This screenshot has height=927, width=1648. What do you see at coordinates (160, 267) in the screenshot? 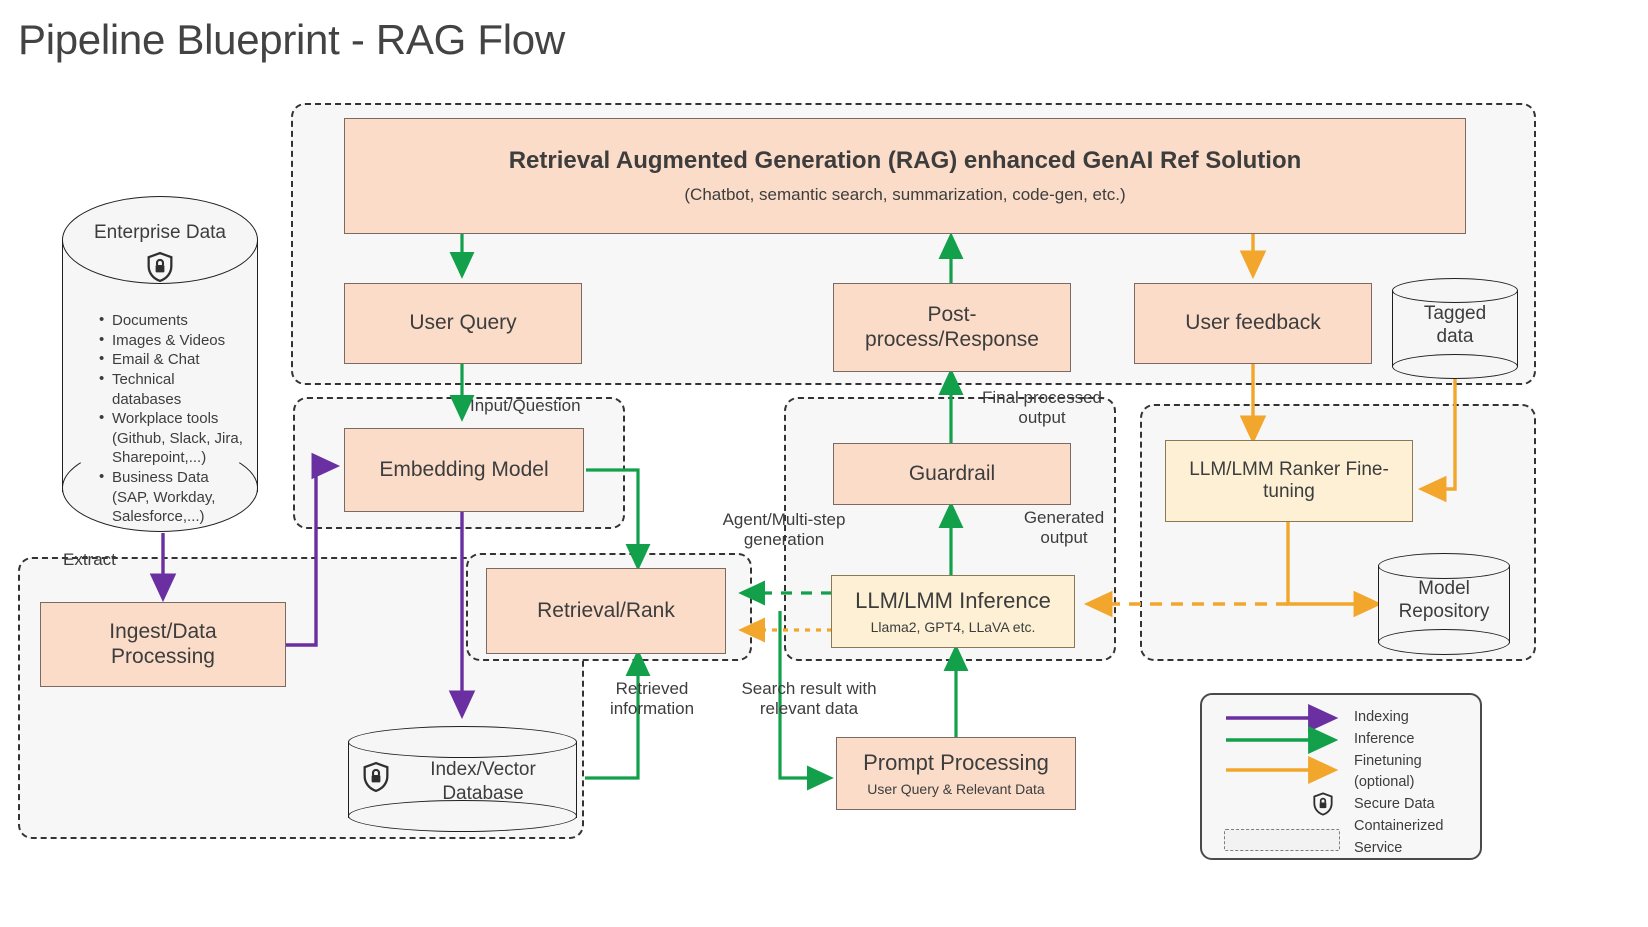
I see `shield-lock-icon` at bounding box center [160, 267].